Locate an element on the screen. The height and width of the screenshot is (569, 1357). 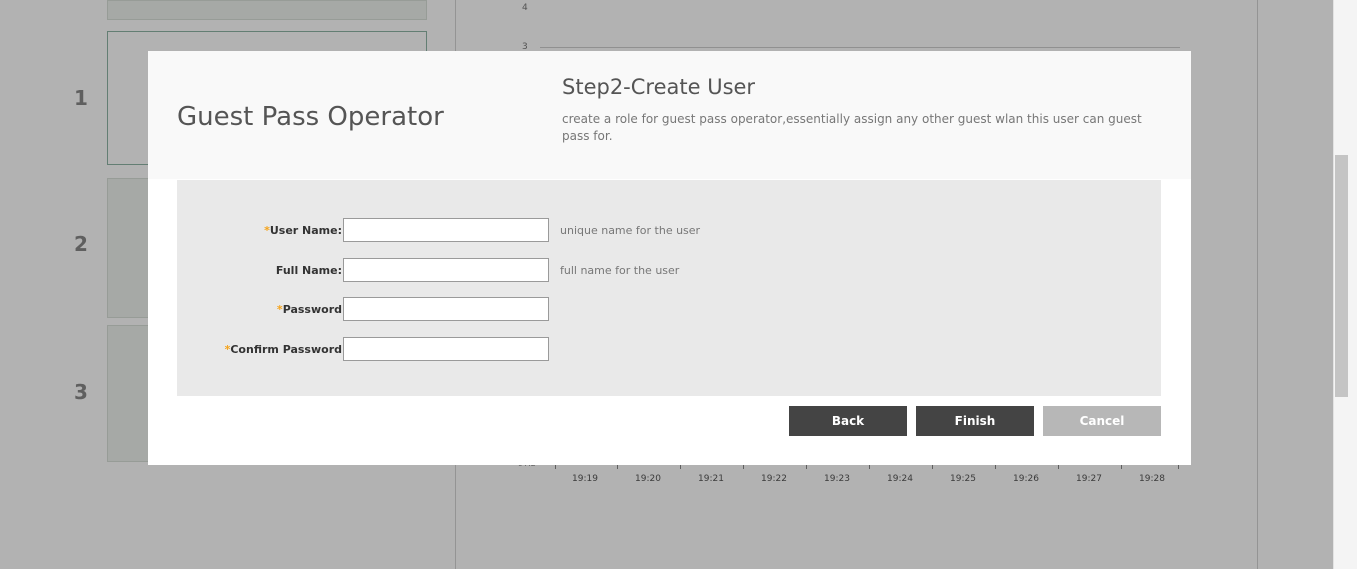
finish-button: Finish is located at coordinates (975, 421).